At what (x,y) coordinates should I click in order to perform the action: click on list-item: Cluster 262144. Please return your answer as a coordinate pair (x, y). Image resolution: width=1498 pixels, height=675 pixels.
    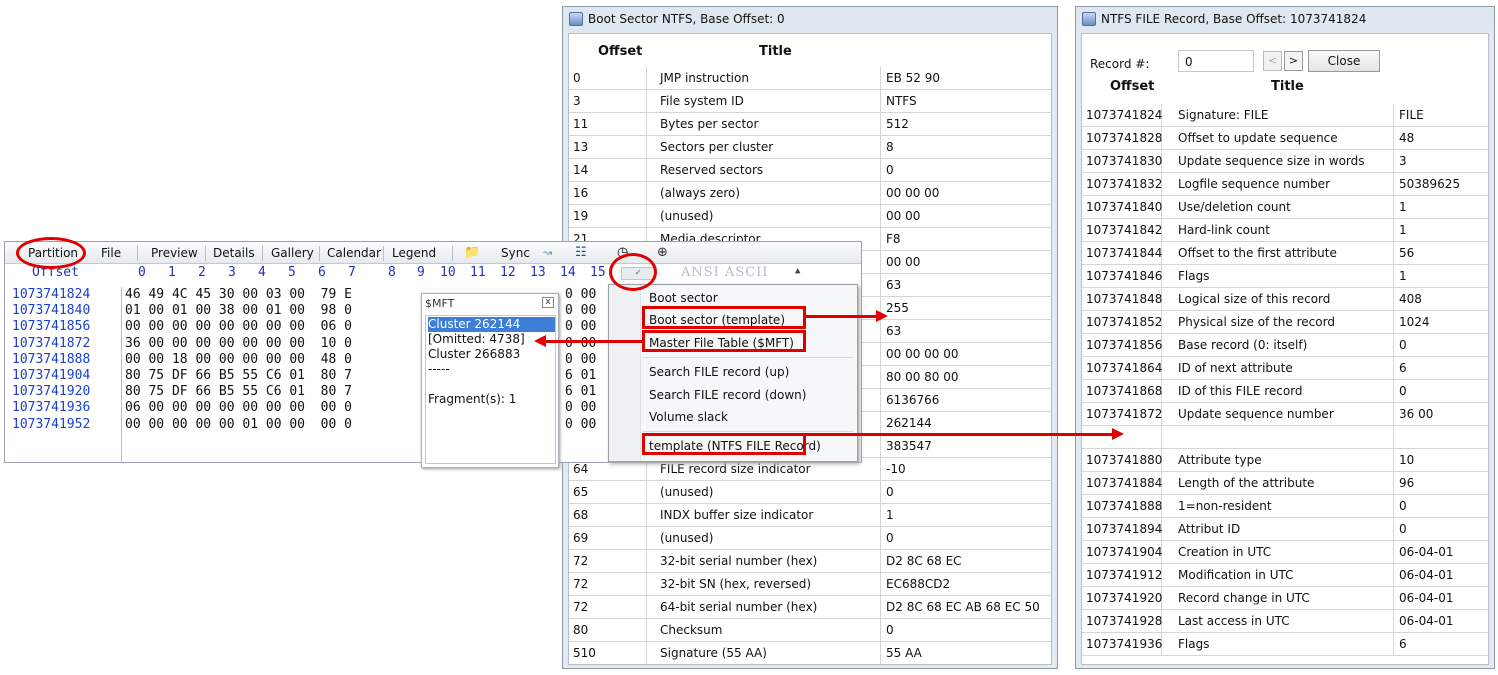
    Looking at the image, I should click on (491, 324).